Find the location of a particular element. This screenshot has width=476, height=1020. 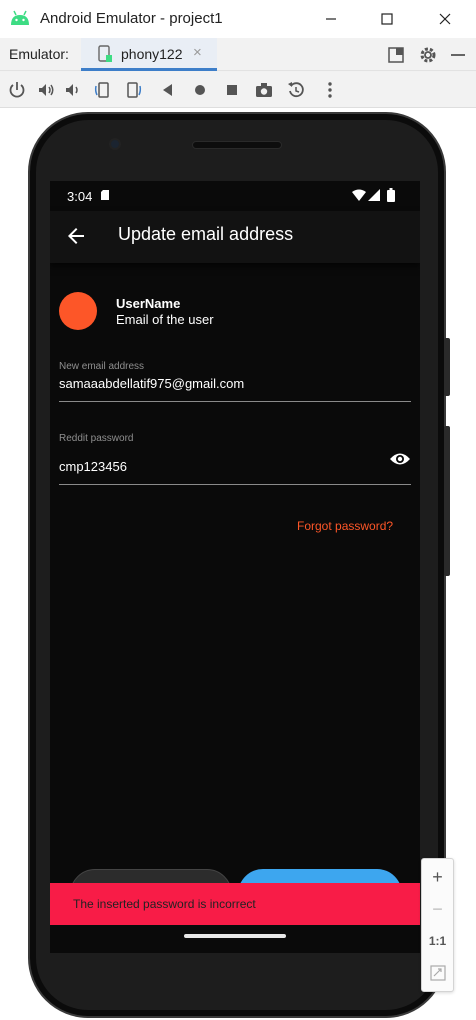

wifi-icon is located at coordinates (359, 195).